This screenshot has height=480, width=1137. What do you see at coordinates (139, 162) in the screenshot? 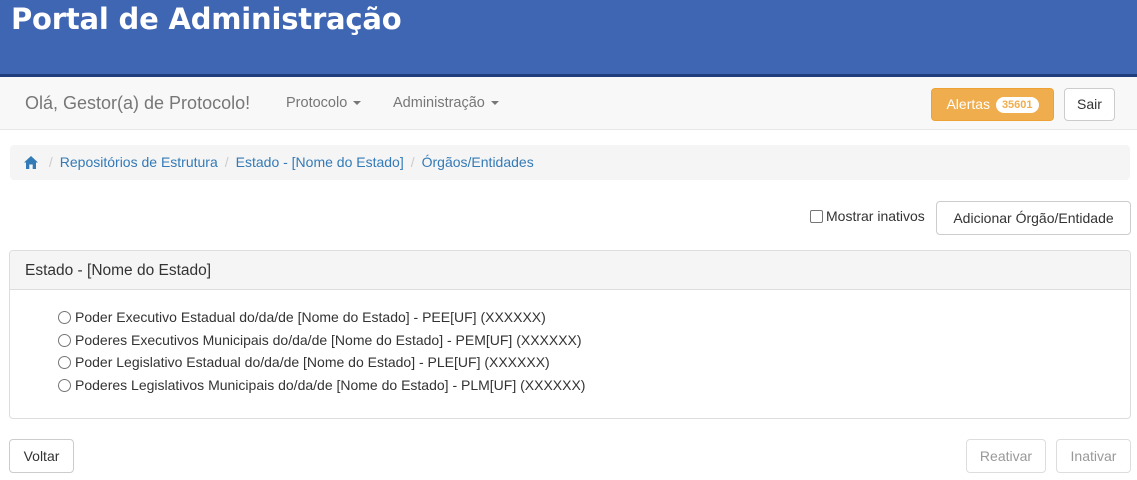
I see `breadcrumb-item-repositorios: Repositórios de Estrutura` at bounding box center [139, 162].